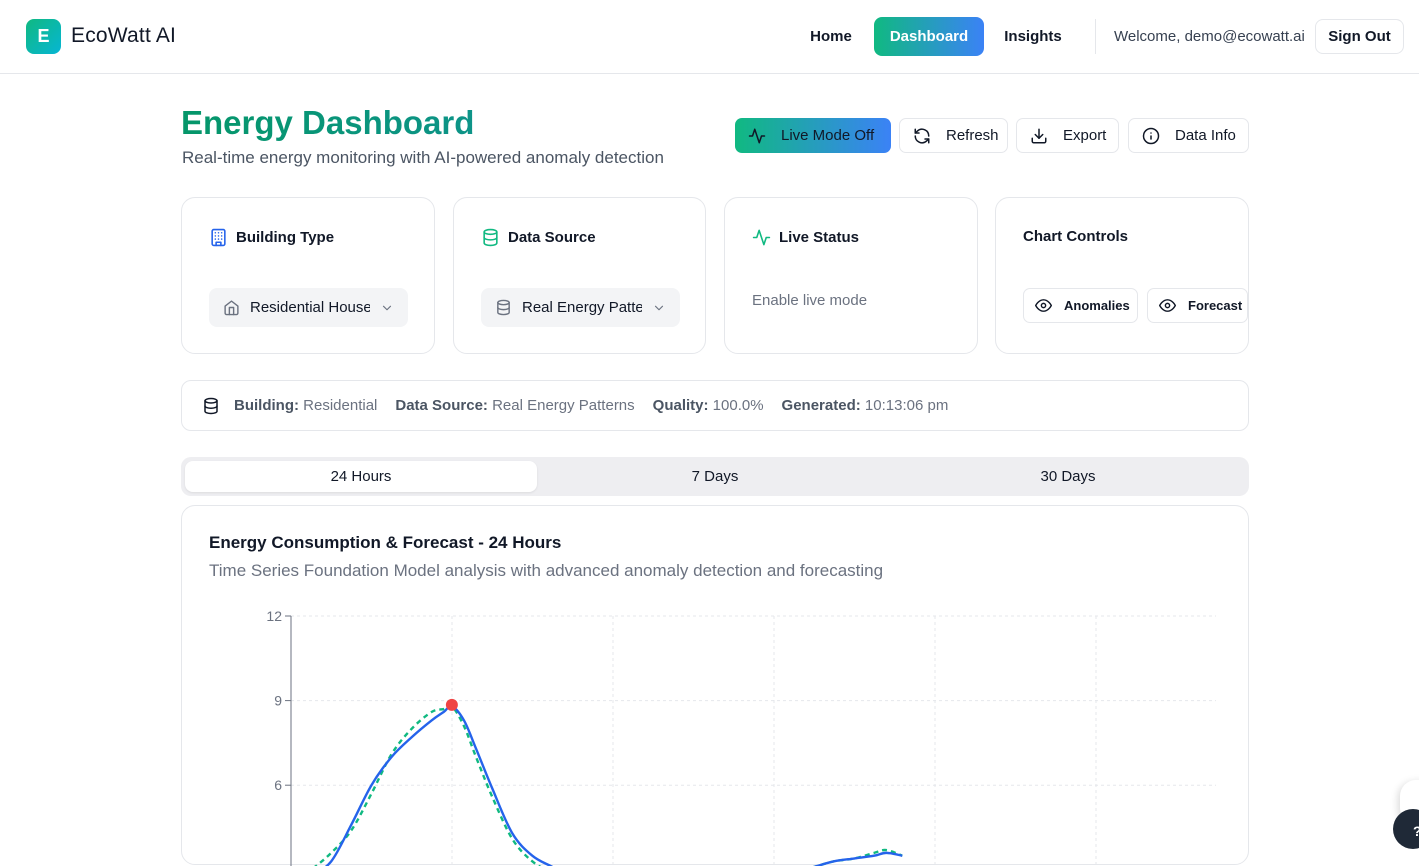 This screenshot has width=1419, height=866. What do you see at coordinates (218, 237) in the screenshot?
I see `building-icon` at bounding box center [218, 237].